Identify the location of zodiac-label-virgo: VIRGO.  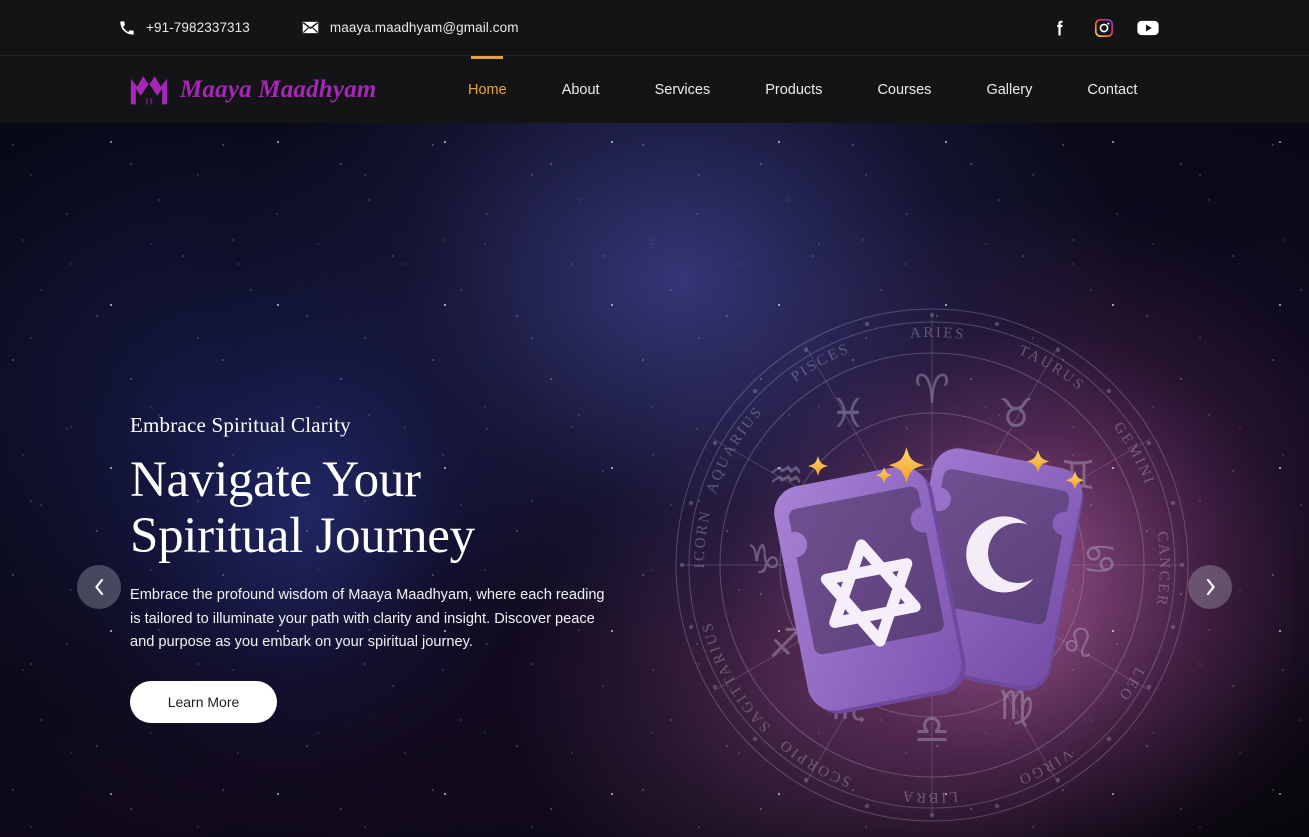
(1044, 766).